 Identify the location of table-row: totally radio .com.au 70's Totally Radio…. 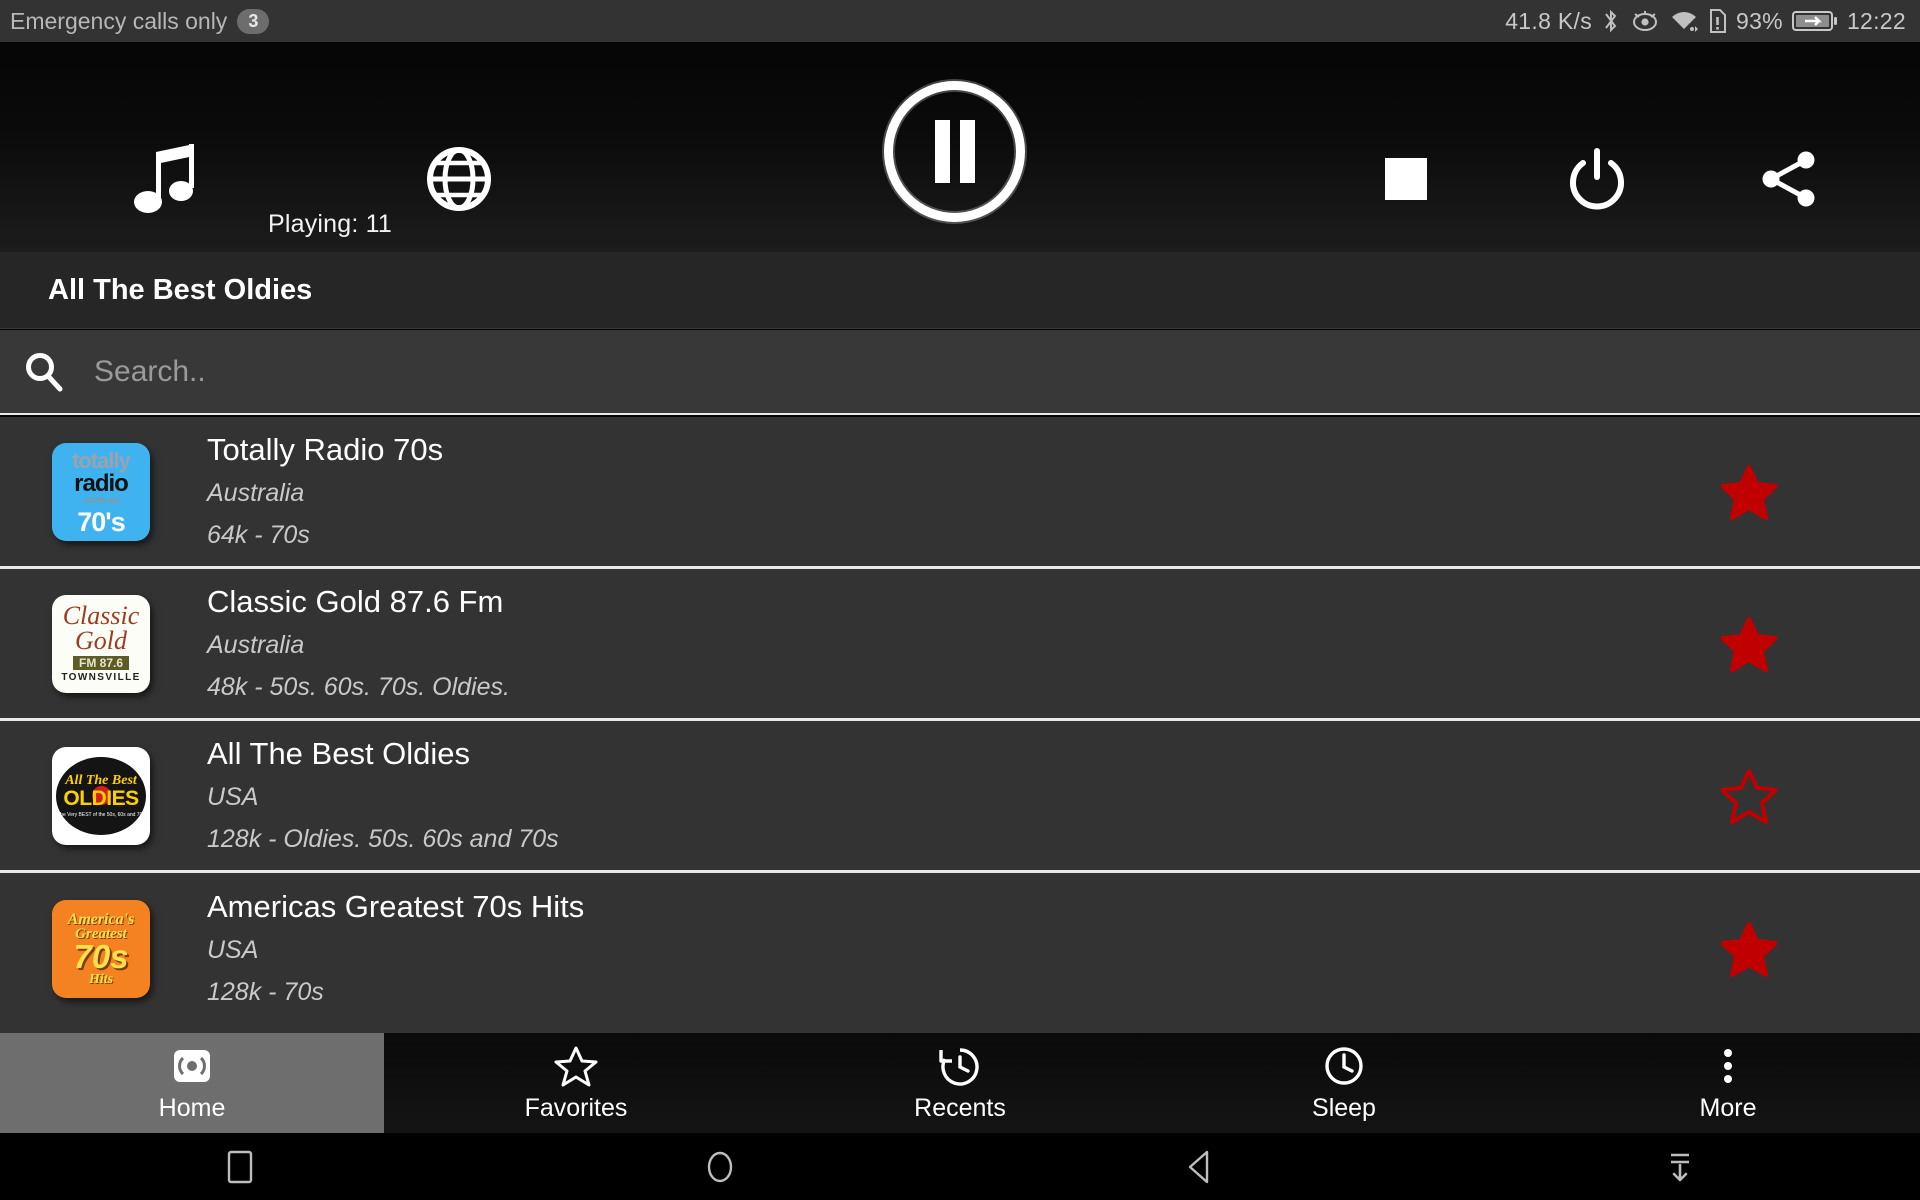
(960, 493).